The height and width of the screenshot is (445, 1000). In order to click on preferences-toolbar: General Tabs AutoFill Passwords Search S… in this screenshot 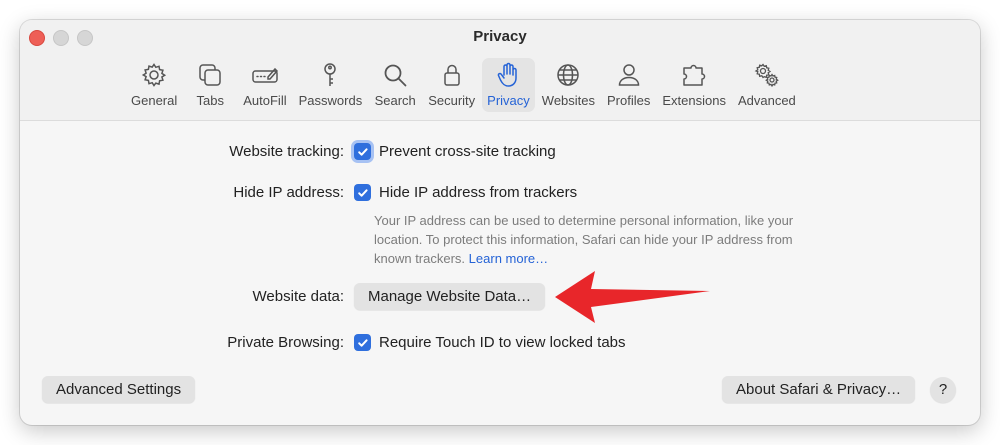, I will do `click(463, 87)`.